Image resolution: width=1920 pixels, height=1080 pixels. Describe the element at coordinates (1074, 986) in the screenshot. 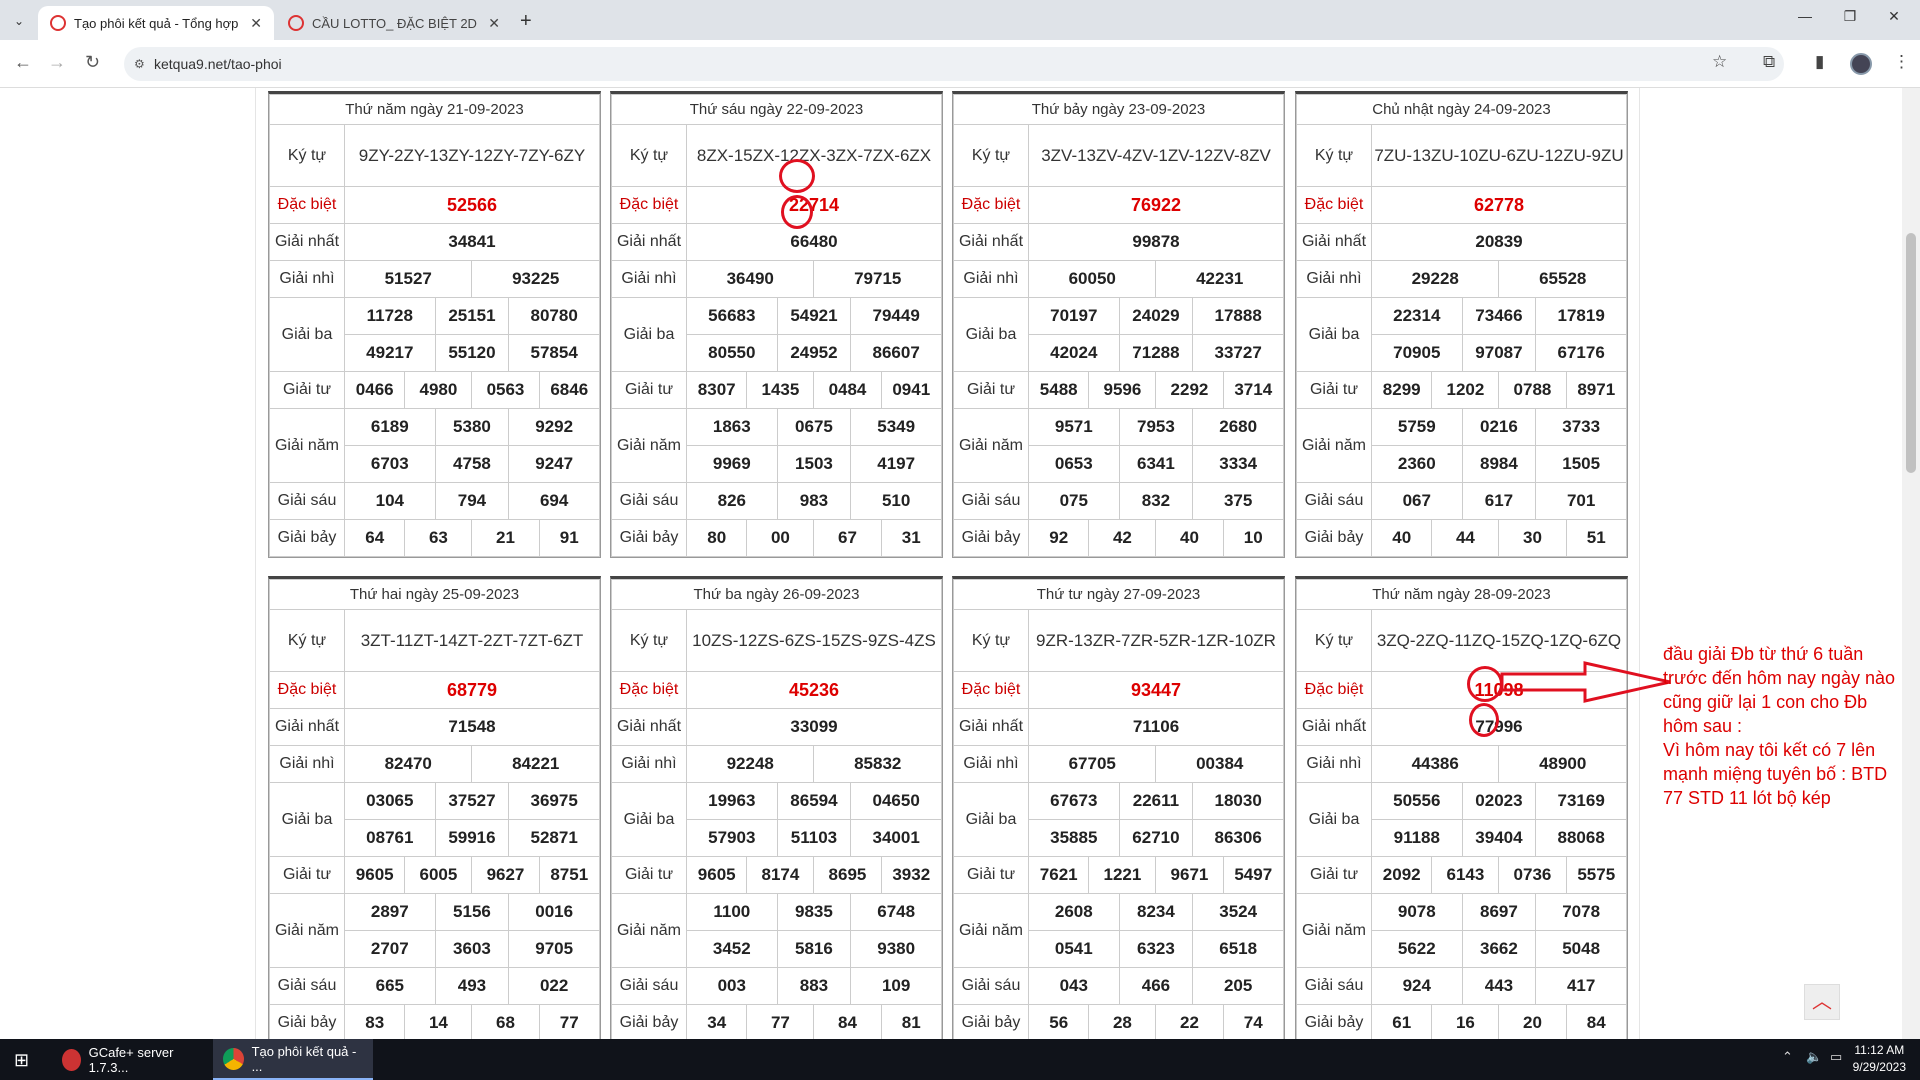

I see `prize-number: 043` at that location.